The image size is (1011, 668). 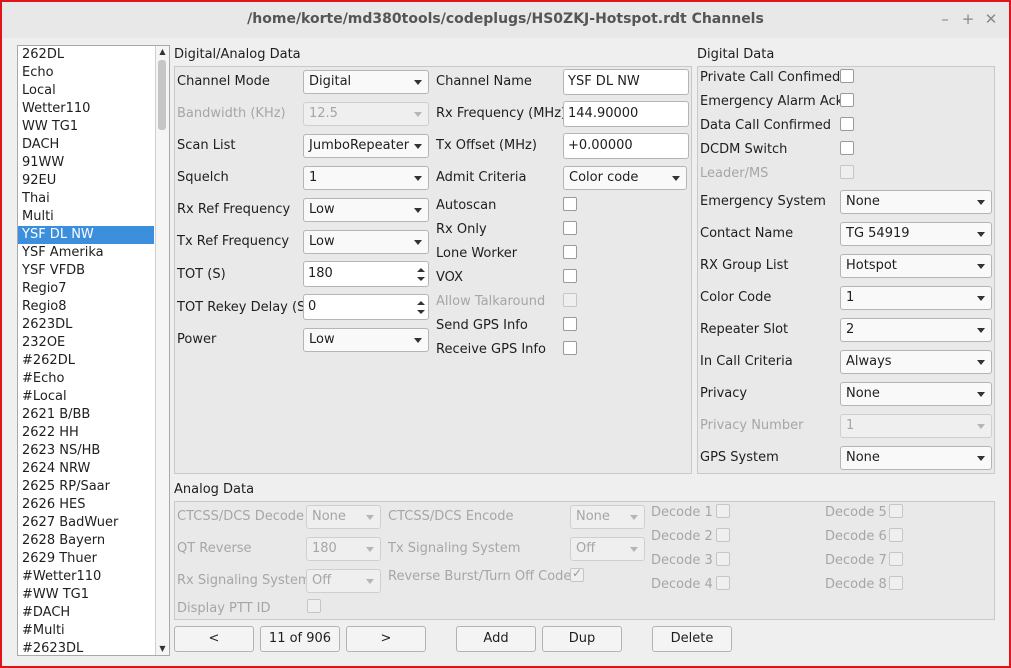 What do you see at coordinates (570, 324) in the screenshot?
I see `send-gps-checkbox` at bounding box center [570, 324].